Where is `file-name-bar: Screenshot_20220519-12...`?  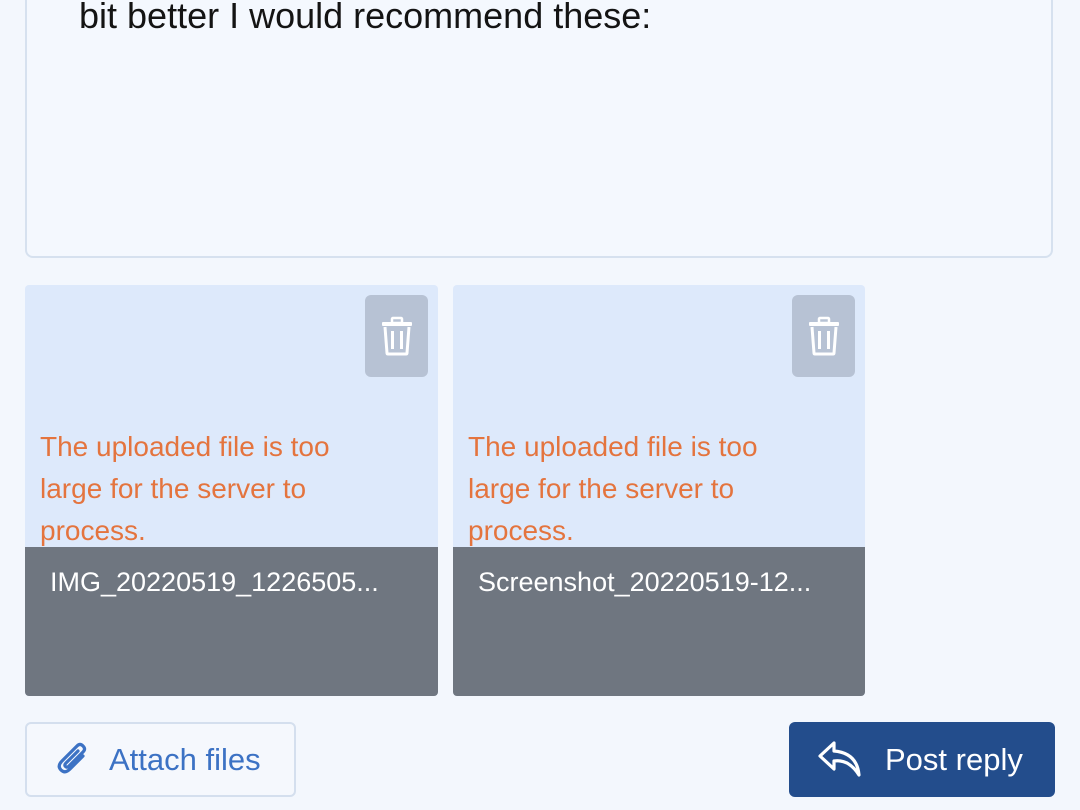
file-name-bar: Screenshot_20220519-12... is located at coordinates (659, 621).